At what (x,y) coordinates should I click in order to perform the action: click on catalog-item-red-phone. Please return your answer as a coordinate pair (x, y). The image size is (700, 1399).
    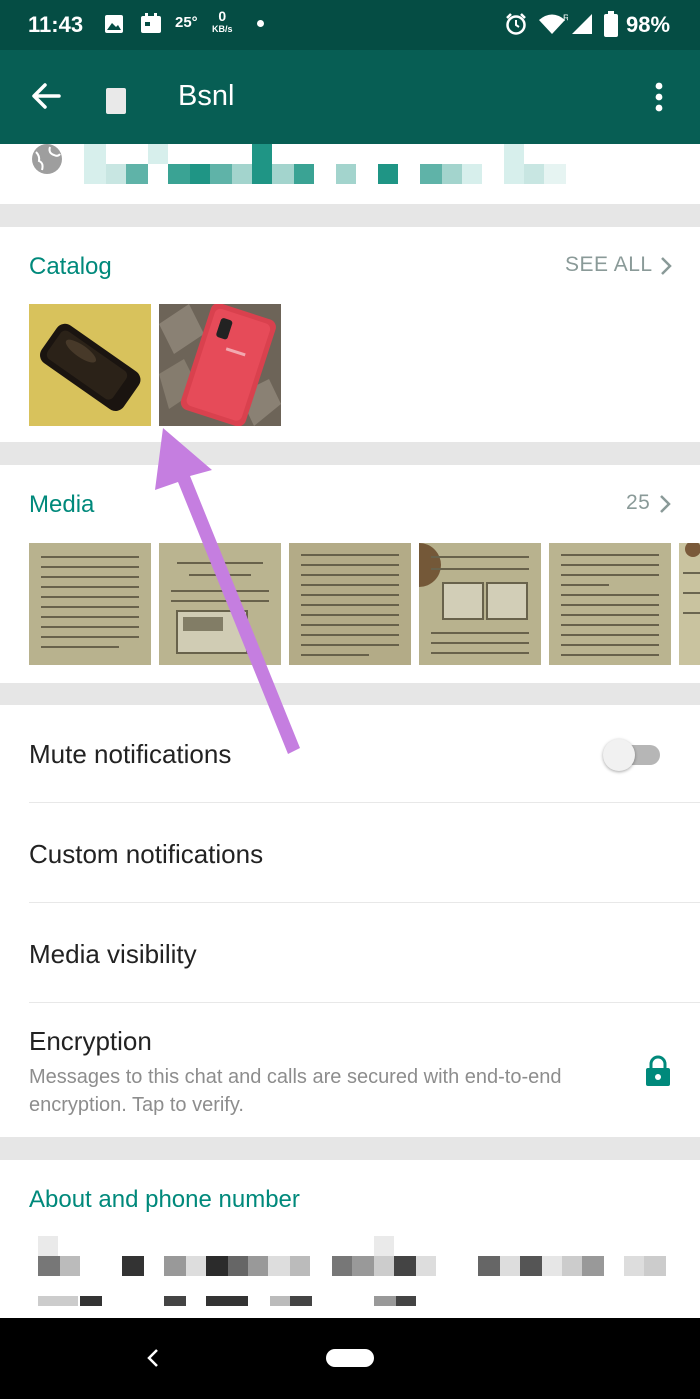
    Looking at the image, I should click on (220, 365).